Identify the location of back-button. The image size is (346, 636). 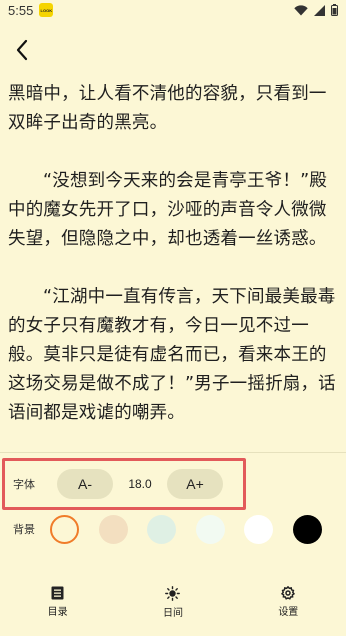
(22, 50).